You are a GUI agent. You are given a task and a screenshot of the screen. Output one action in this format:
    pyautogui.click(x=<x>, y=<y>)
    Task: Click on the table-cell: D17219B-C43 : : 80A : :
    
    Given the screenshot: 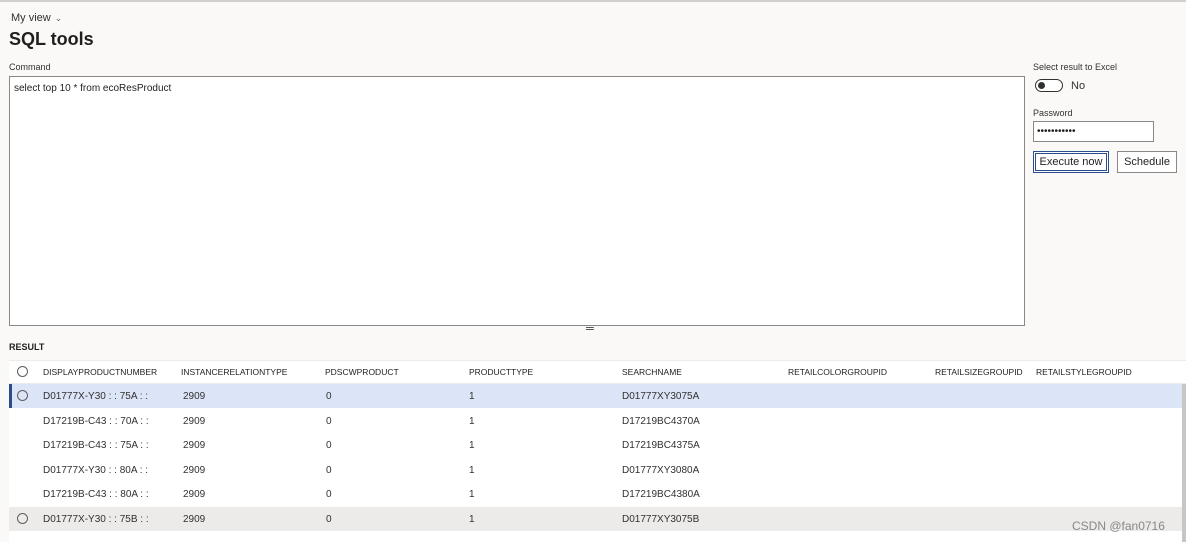 What is the action you would take?
    pyautogui.click(x=96, y=495)
    